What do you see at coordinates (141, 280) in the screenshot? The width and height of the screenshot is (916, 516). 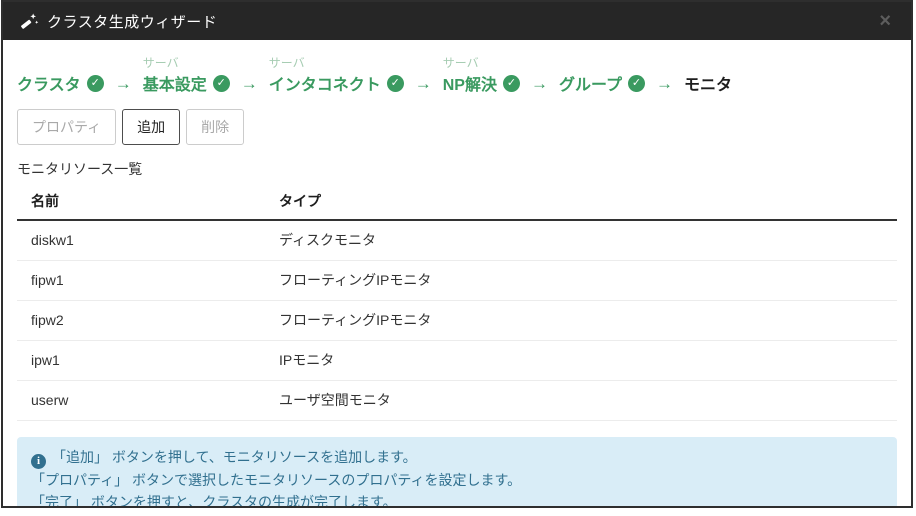 I see `cell-name: fipw1` at bounding box center [141, 280].